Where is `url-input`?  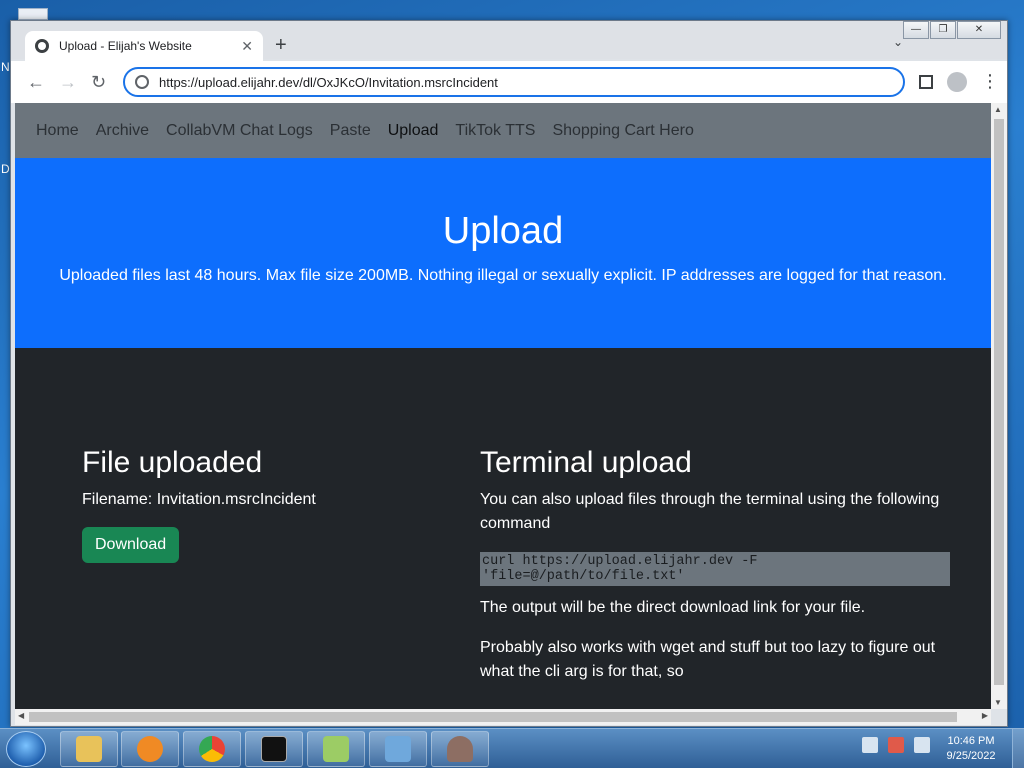 url-input is located at coordinates (519, 82).